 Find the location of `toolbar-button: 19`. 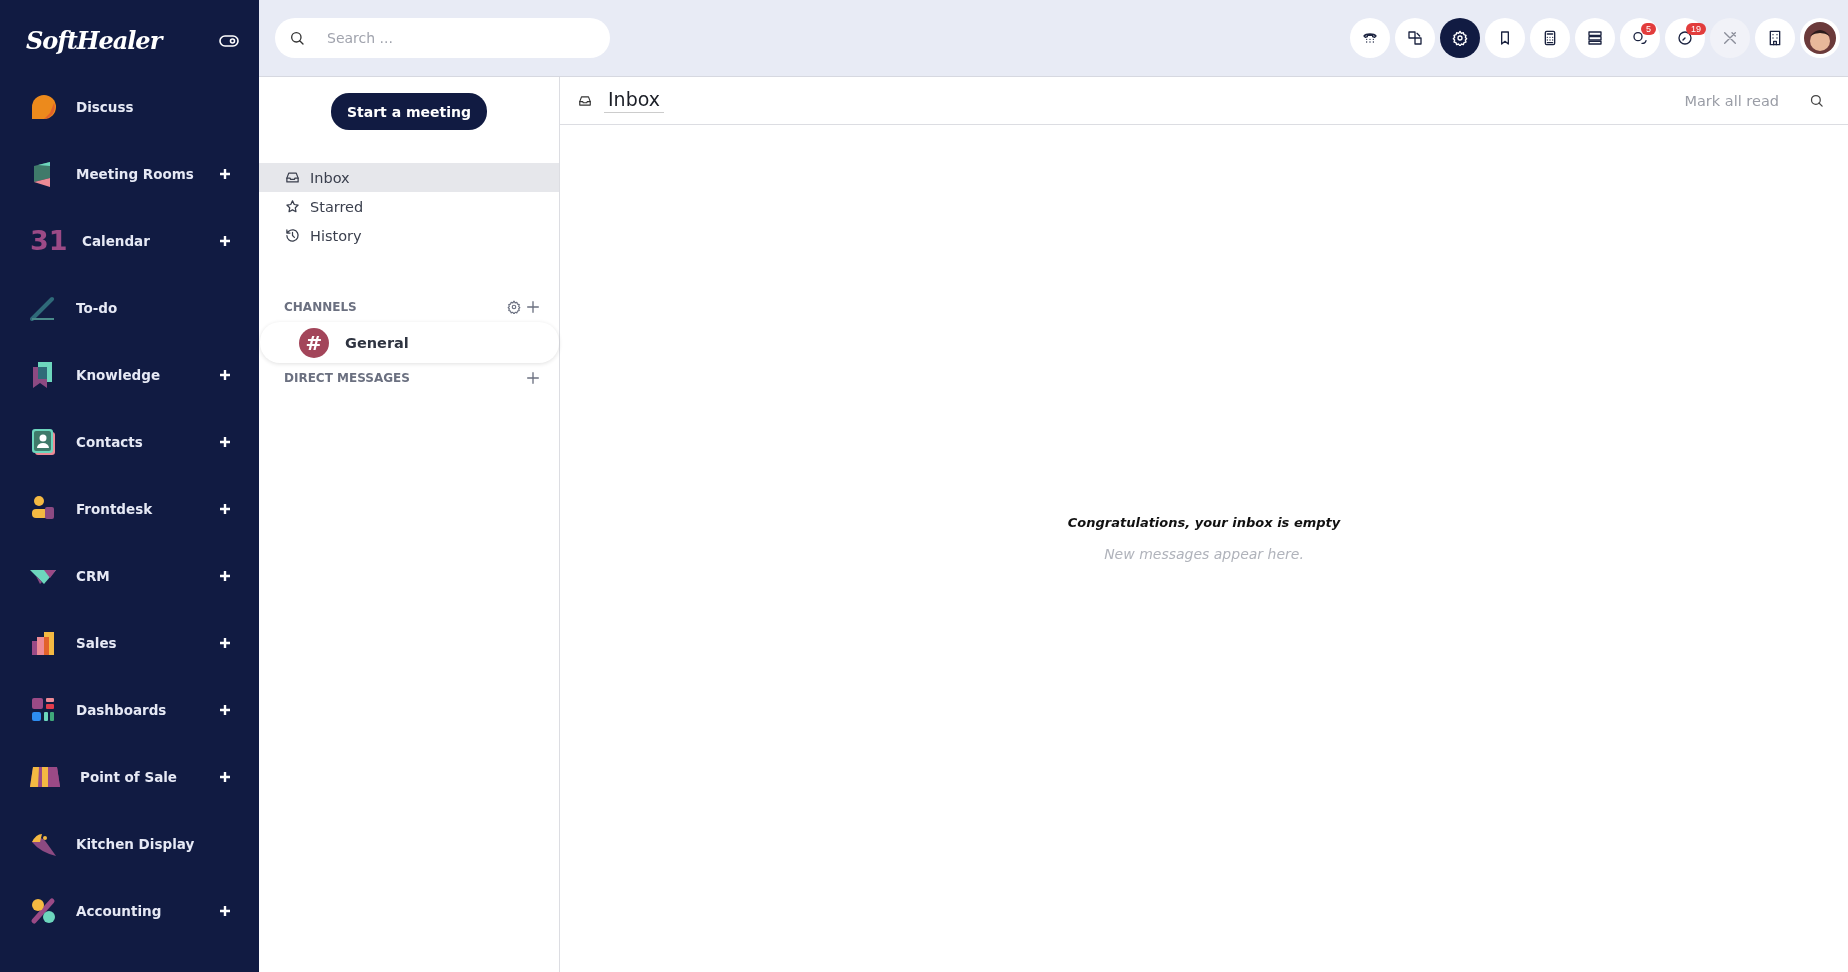

toolbar-button: 19 is located at coordinates (1685, 38).